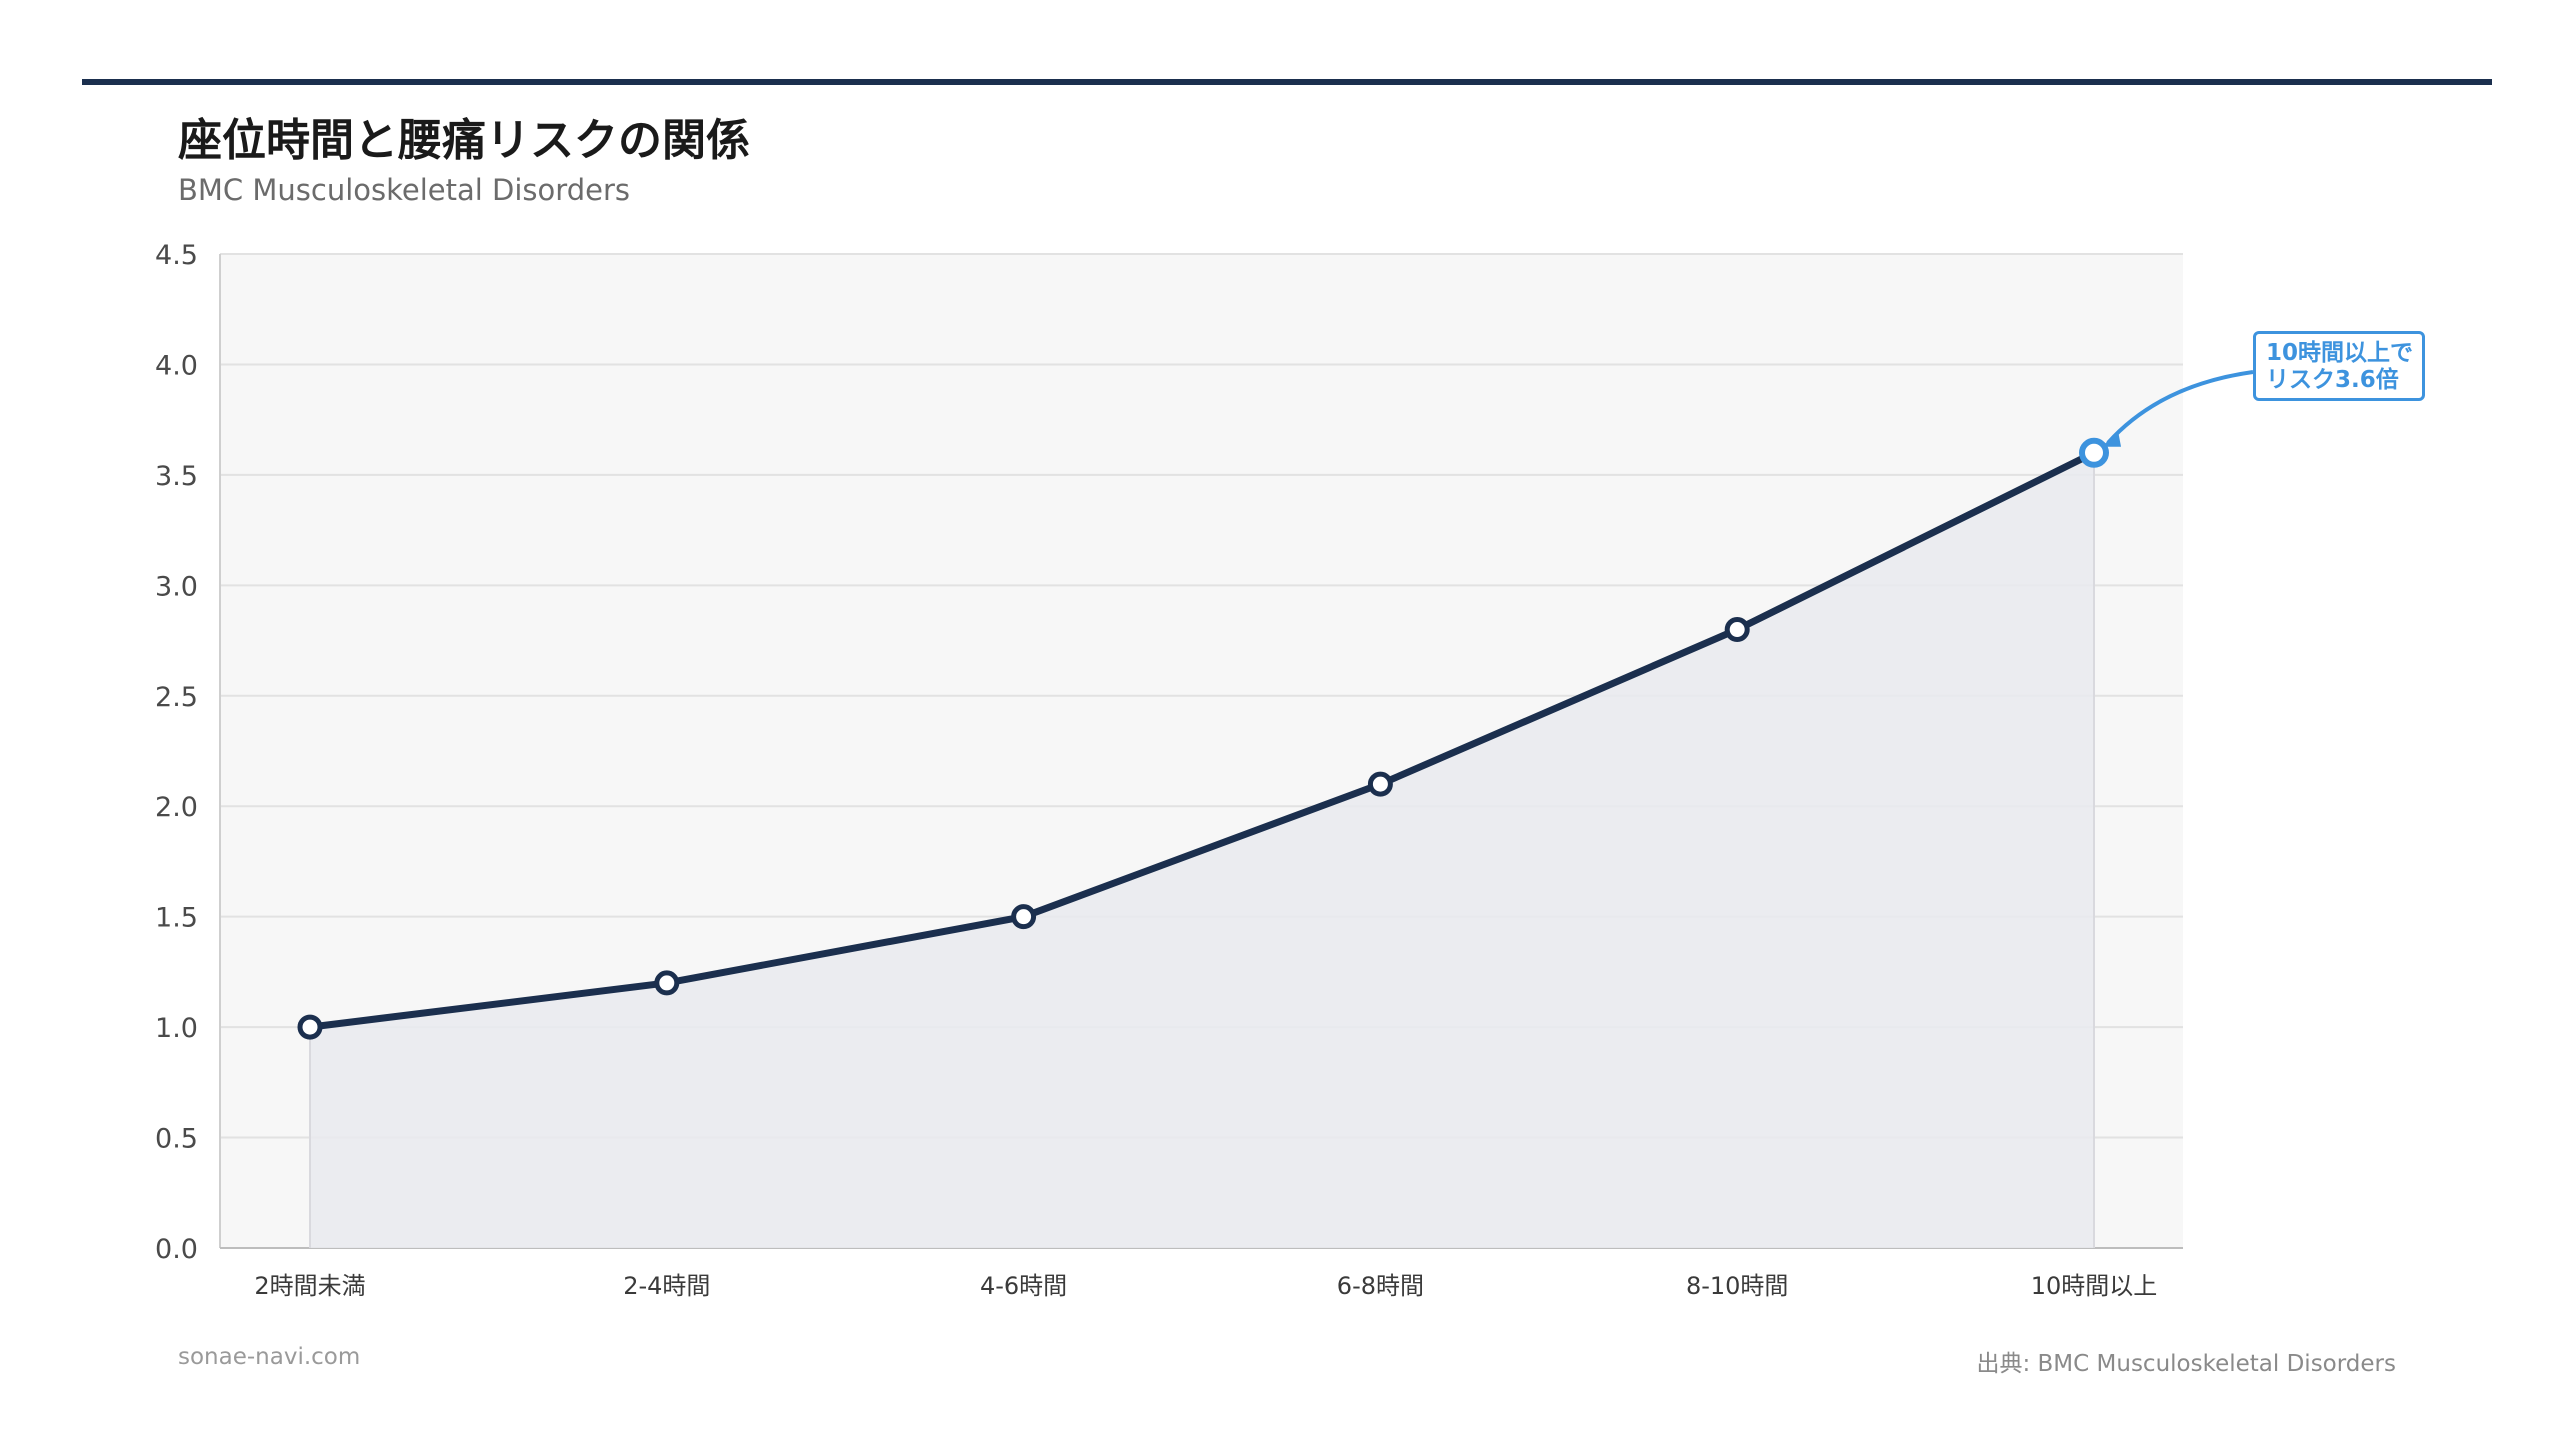 This screenshot has width=2560, height=1445. I want to click on y-tick-label: 3.0, so click(176, 586).